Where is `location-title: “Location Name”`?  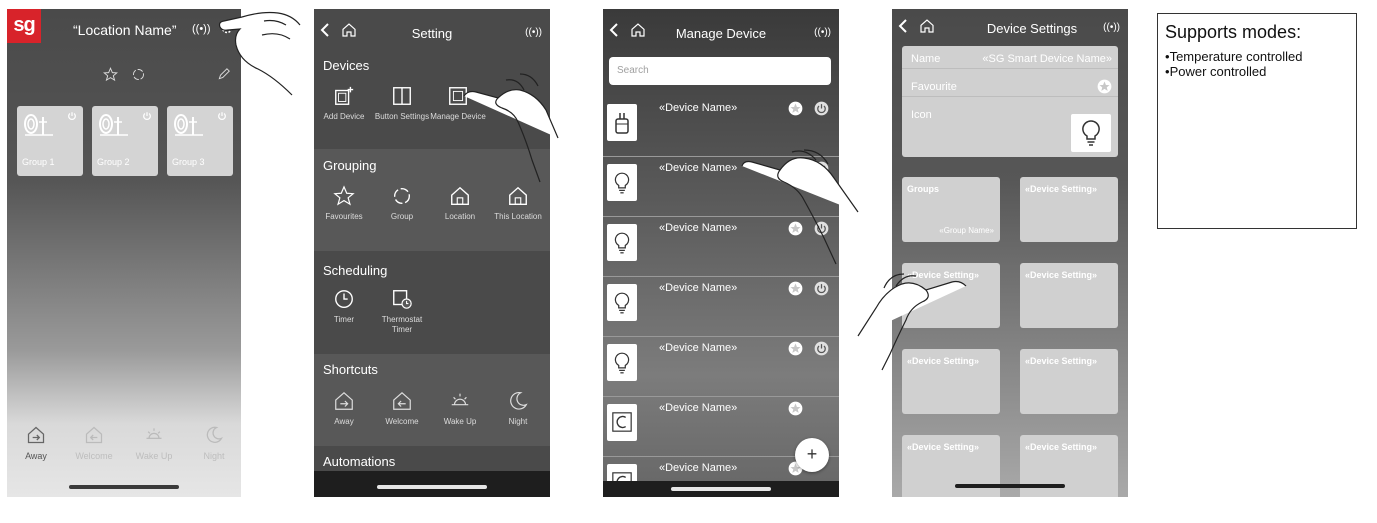 location-title: “Location Name” is located at coordinates (125, 30).